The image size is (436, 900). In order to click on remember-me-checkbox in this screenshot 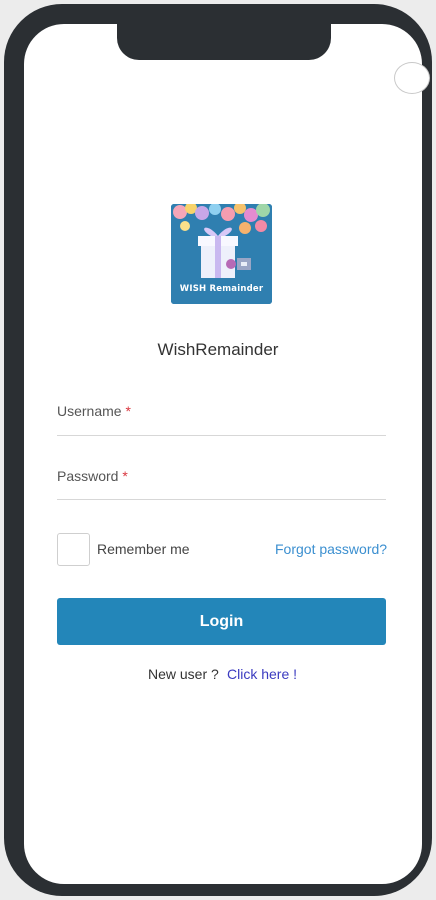, I will do `click(73, 549)`.